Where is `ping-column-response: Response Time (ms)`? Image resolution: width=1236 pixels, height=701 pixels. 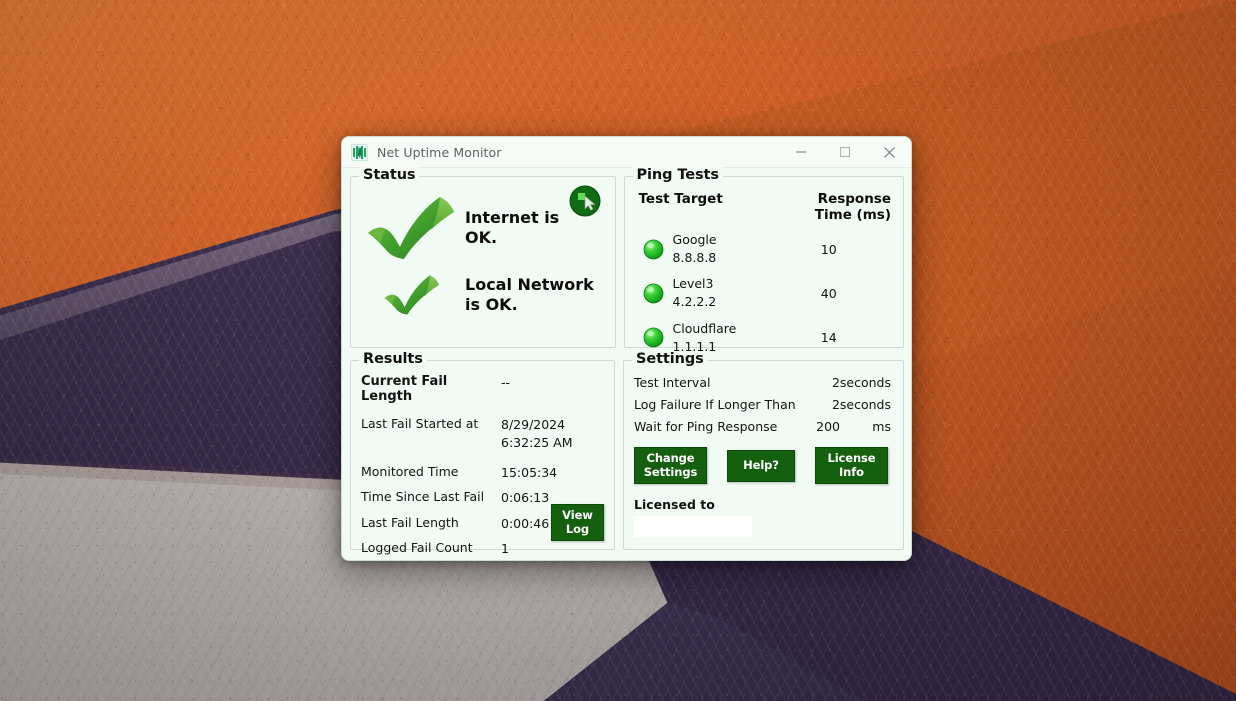 ping-column-response: Response Time (ms) is located at coordinates (852, 207).